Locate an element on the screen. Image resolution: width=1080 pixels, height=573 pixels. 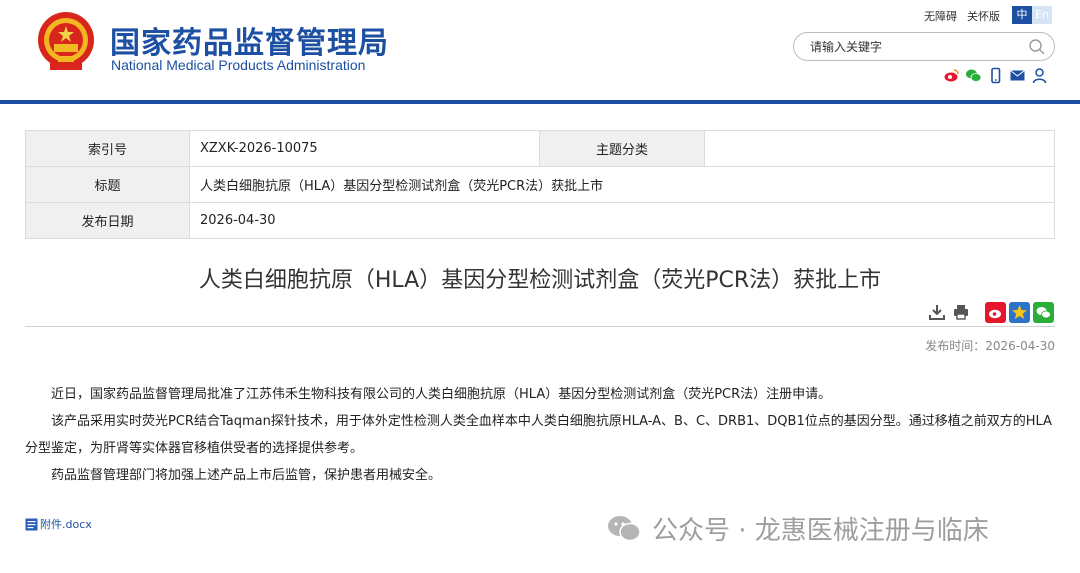
social-links is located at coordinates (995, 75).